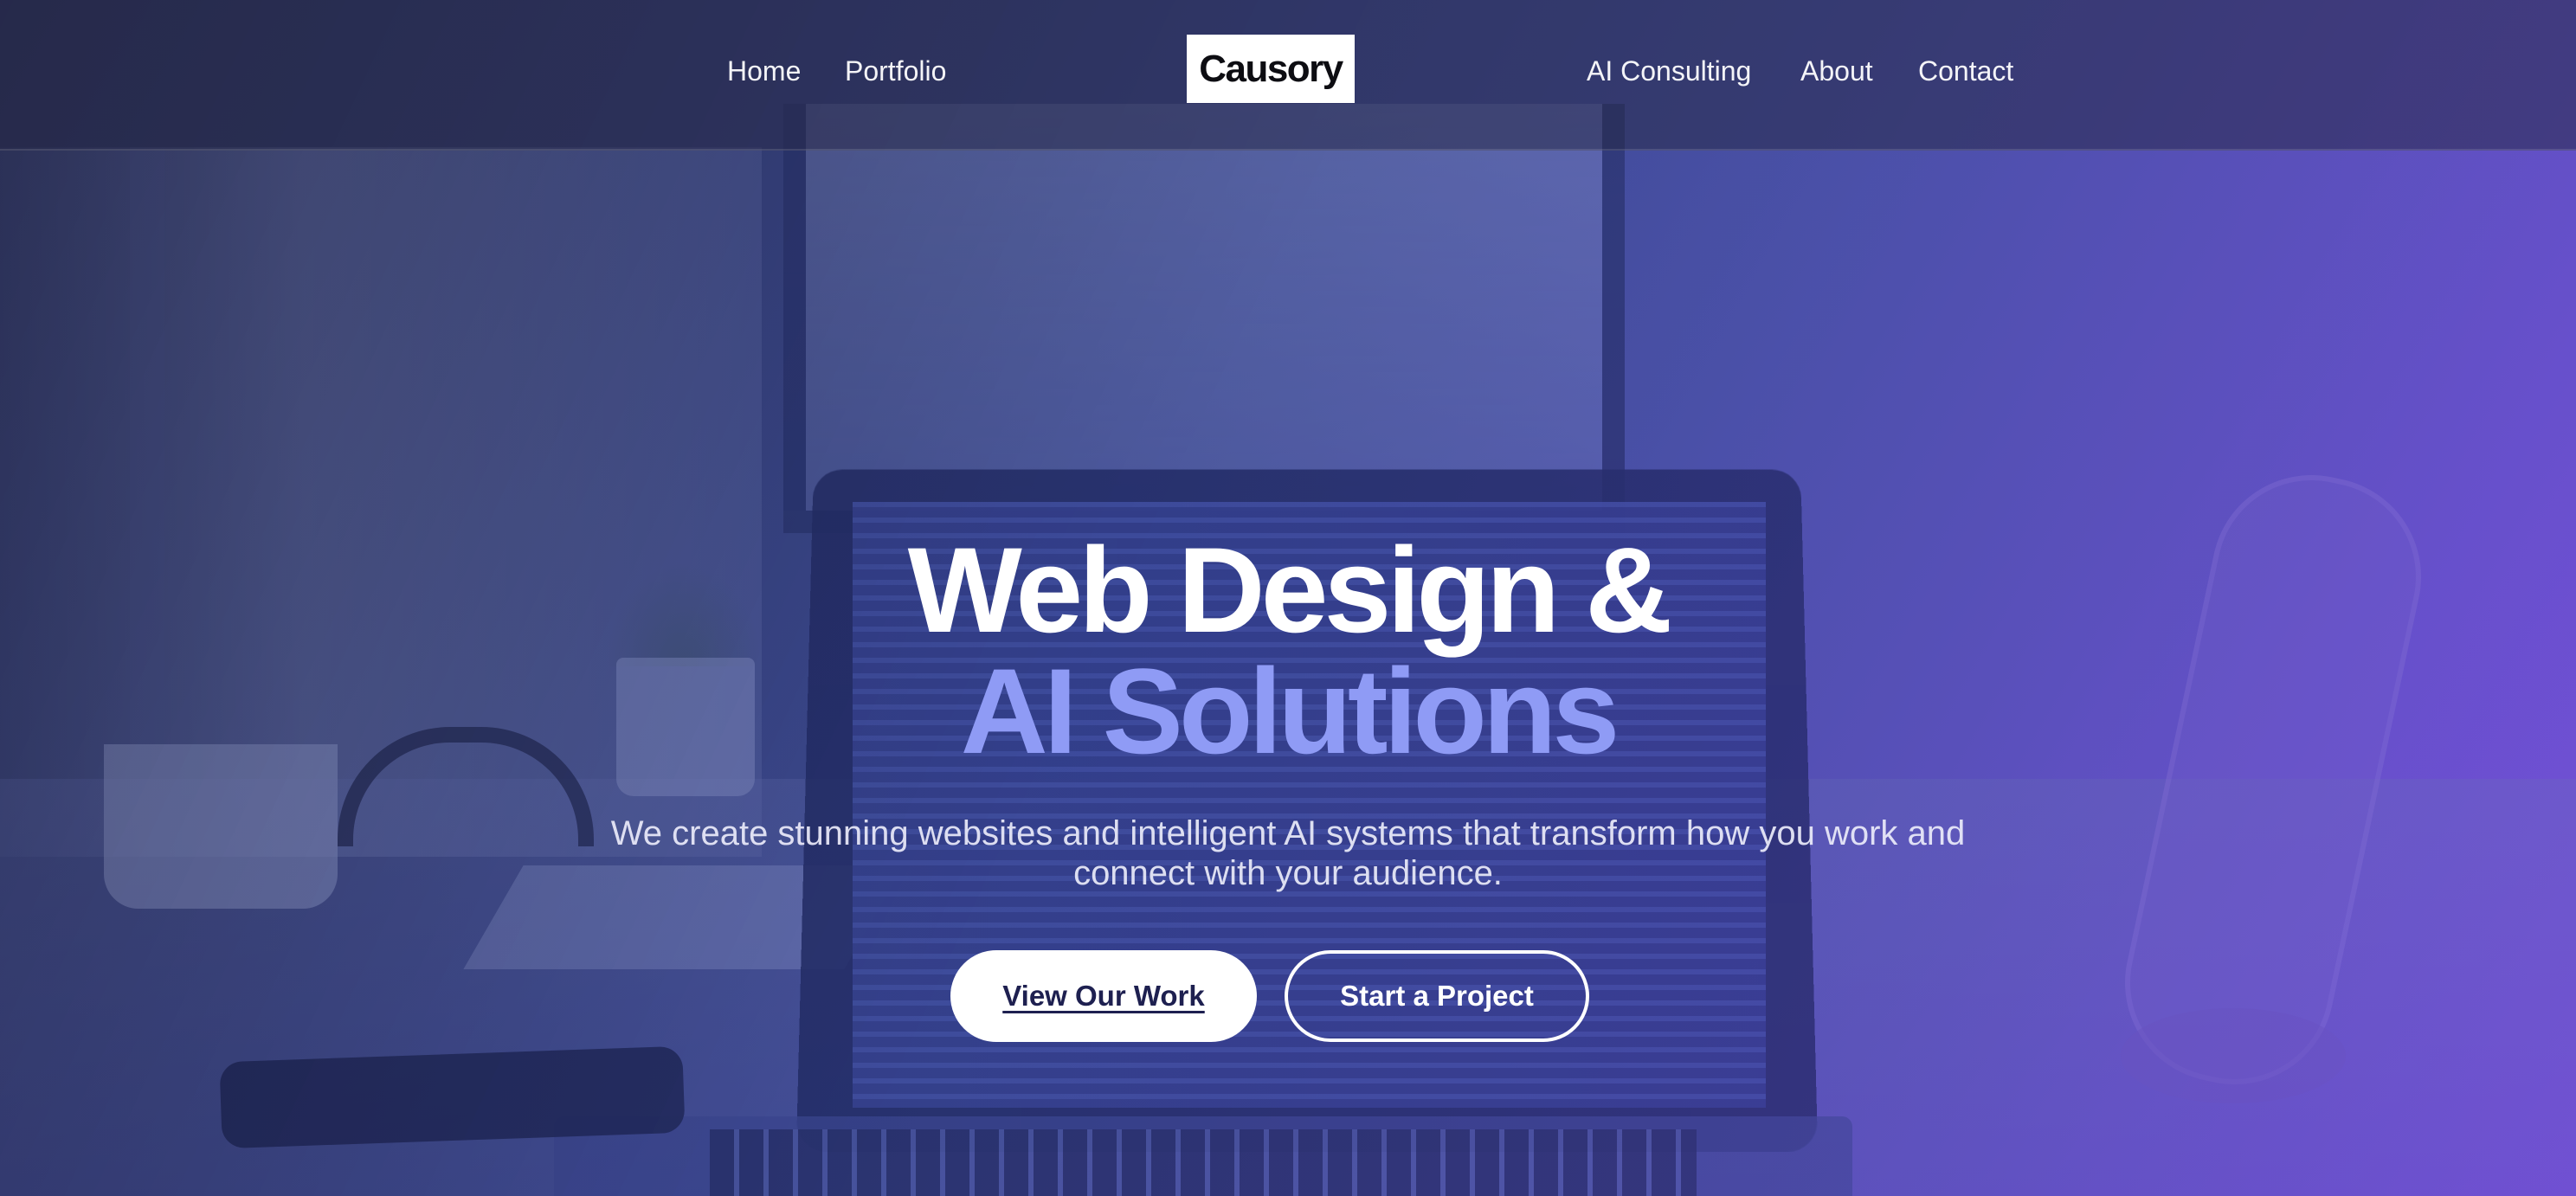 This screenshot has width=2576, height=1196. What do you see at coordinates (1103, 996) in the screenshot?
I see `view-our-work-button: View Our Work` at bounding box center [1103, 996].